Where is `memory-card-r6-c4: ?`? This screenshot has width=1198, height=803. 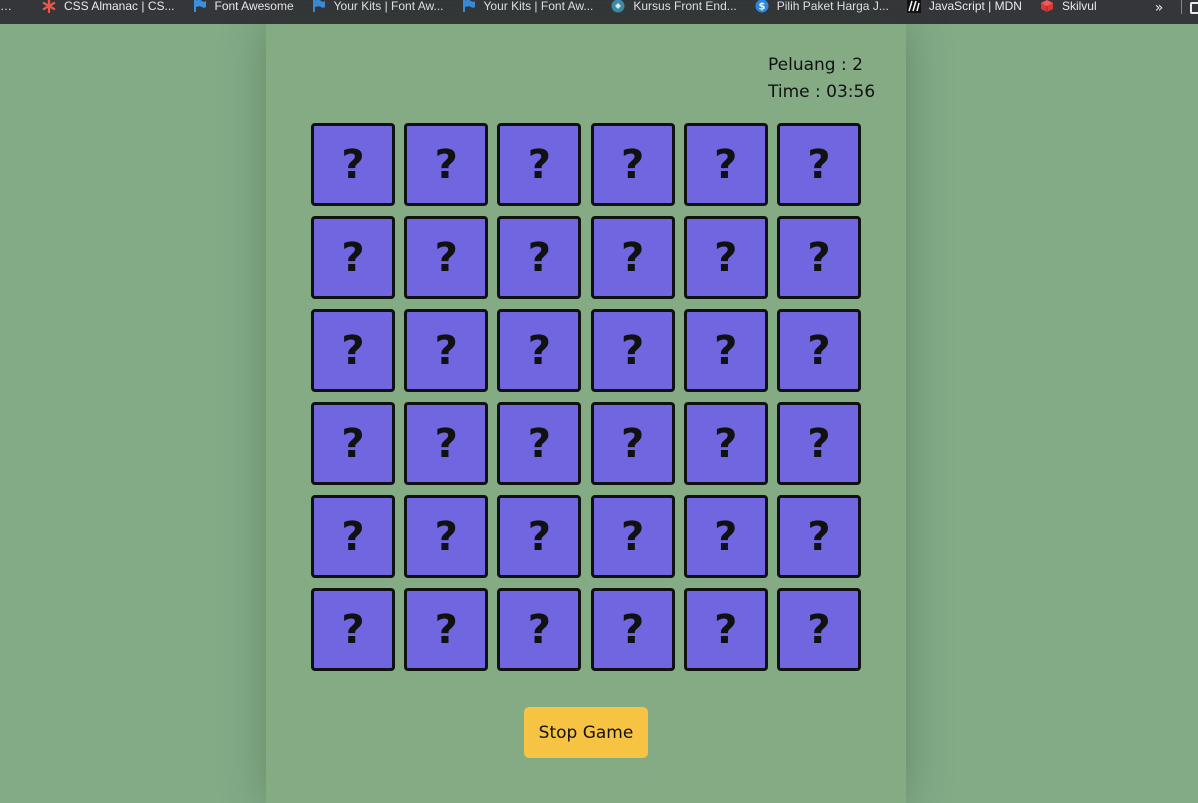
memory-card-r6-c4: ? is located at coordinates (632, 629).